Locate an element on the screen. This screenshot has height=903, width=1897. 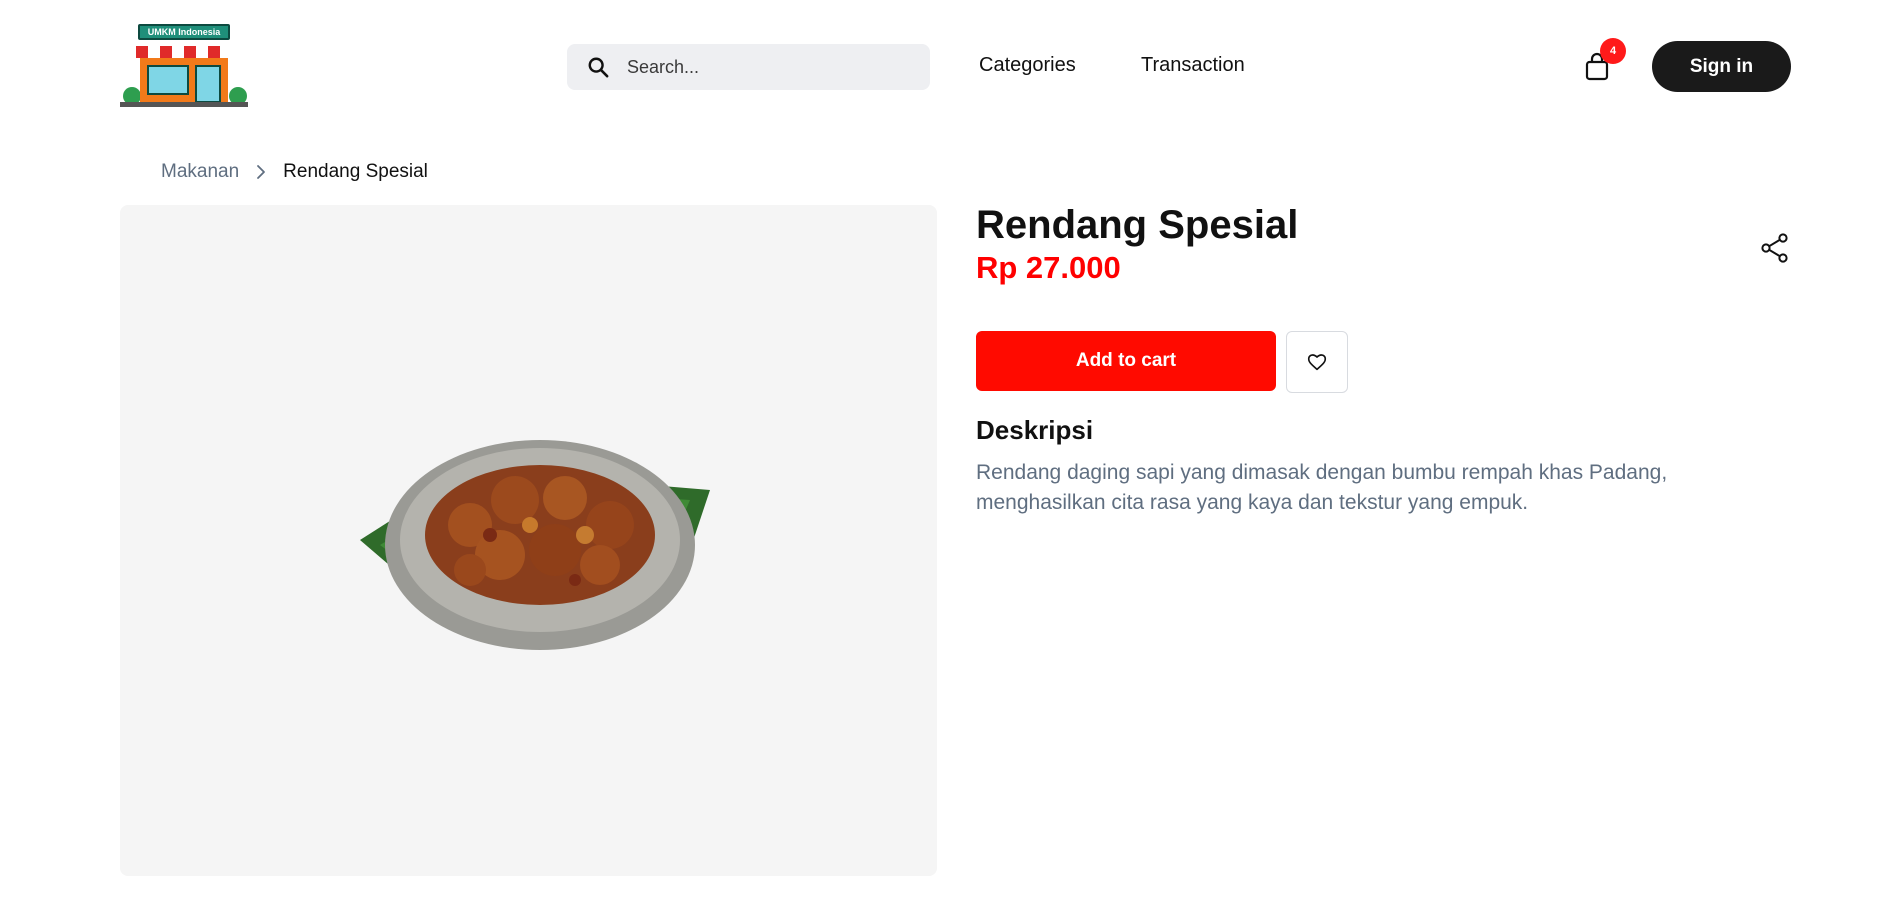
product-image is located at coordinates (535, 545).